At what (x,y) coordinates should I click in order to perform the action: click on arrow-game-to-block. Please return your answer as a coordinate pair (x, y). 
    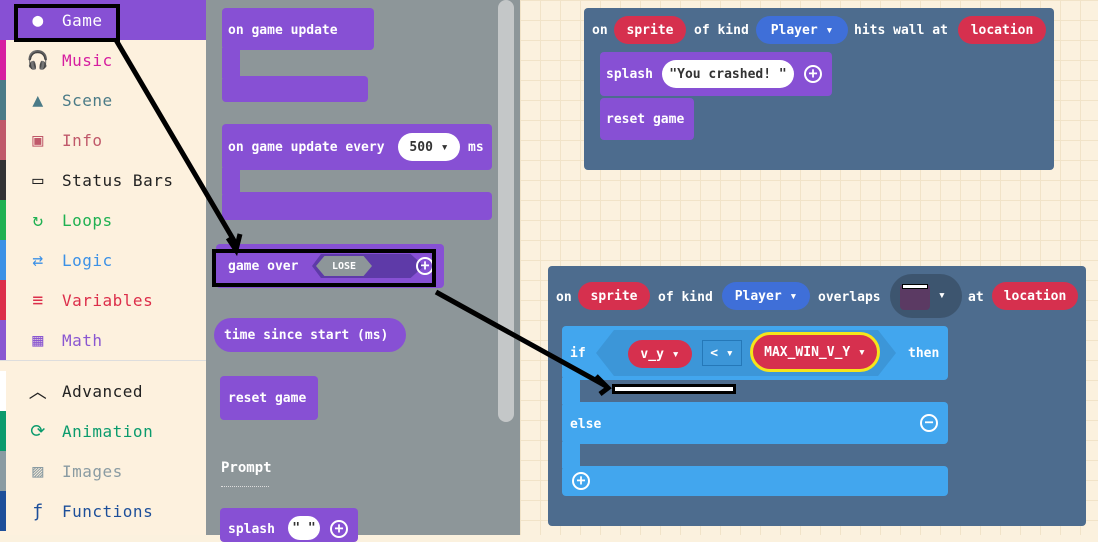
    Looking at the image, I should click on (178, 147).